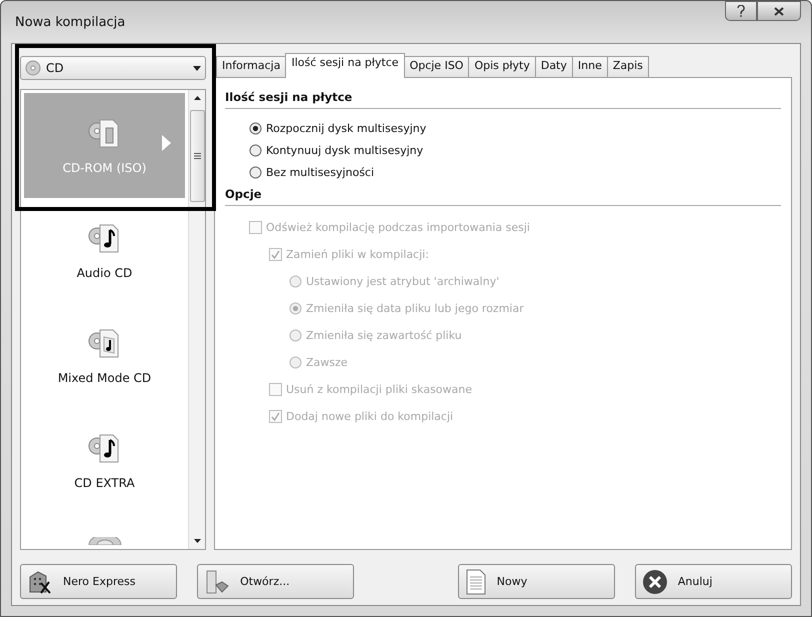 The image size is (812, 617). I want to click on option-label: Bez multisesyjności, so click(320, 172).